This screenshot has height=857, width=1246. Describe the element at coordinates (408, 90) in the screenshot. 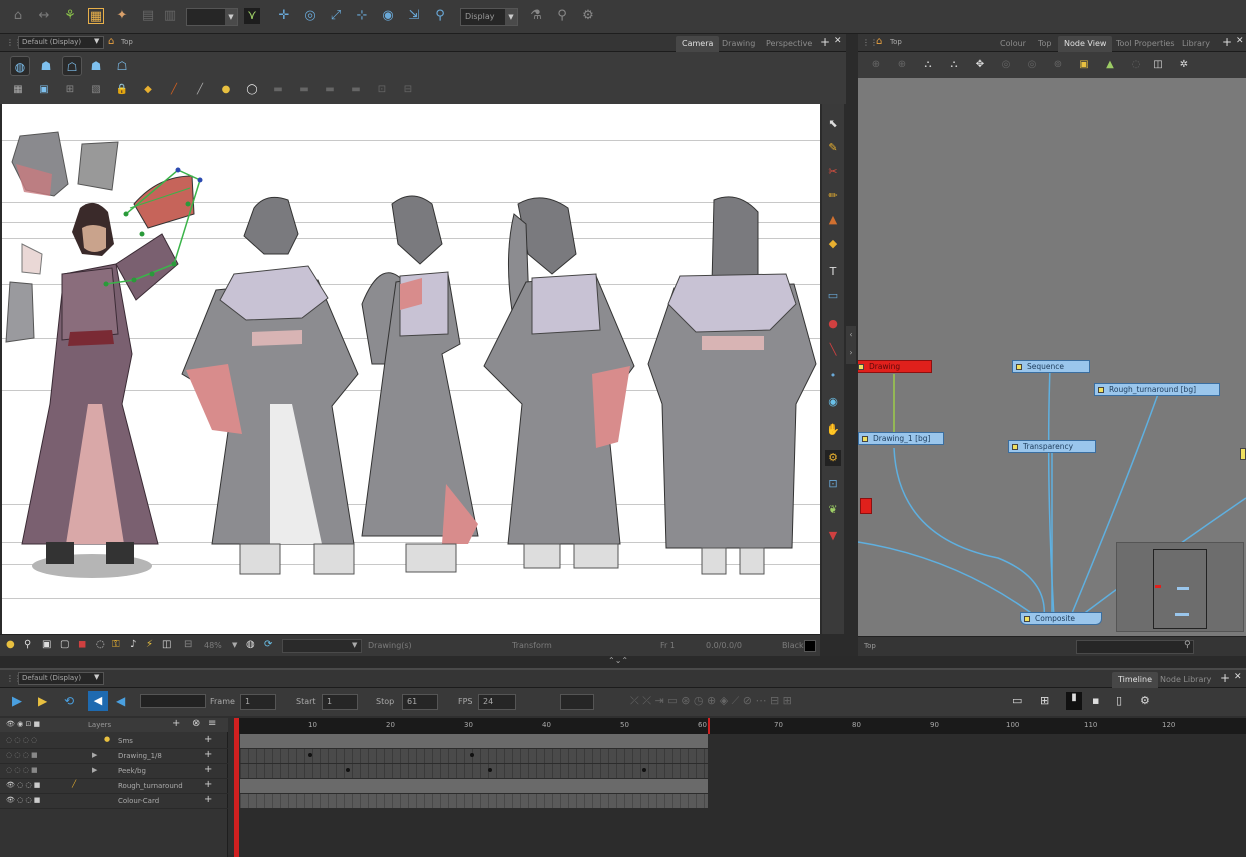

I see `fit-icon: ⊟` at that location.